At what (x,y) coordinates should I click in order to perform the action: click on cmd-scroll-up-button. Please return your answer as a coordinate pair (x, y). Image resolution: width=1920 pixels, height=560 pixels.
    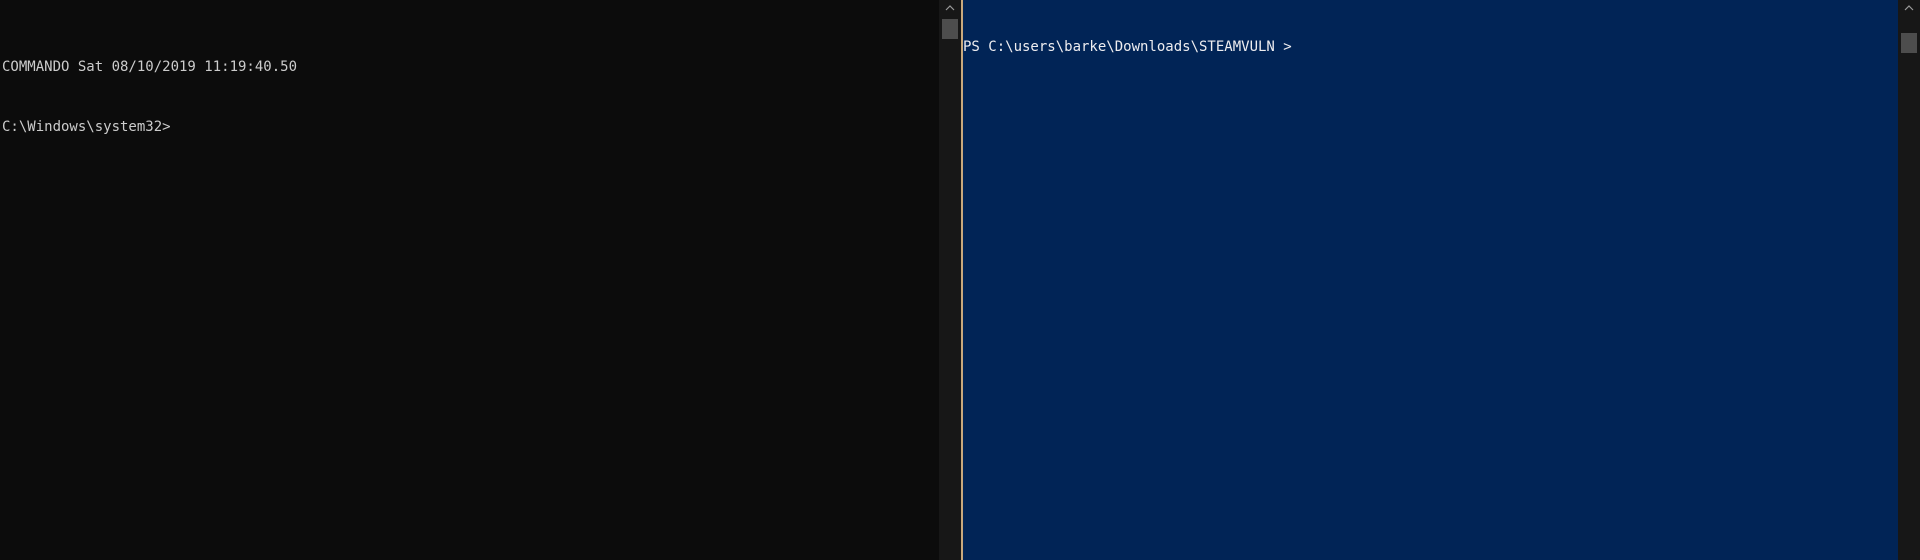
    Looking at the image, I should click on (950, 8).